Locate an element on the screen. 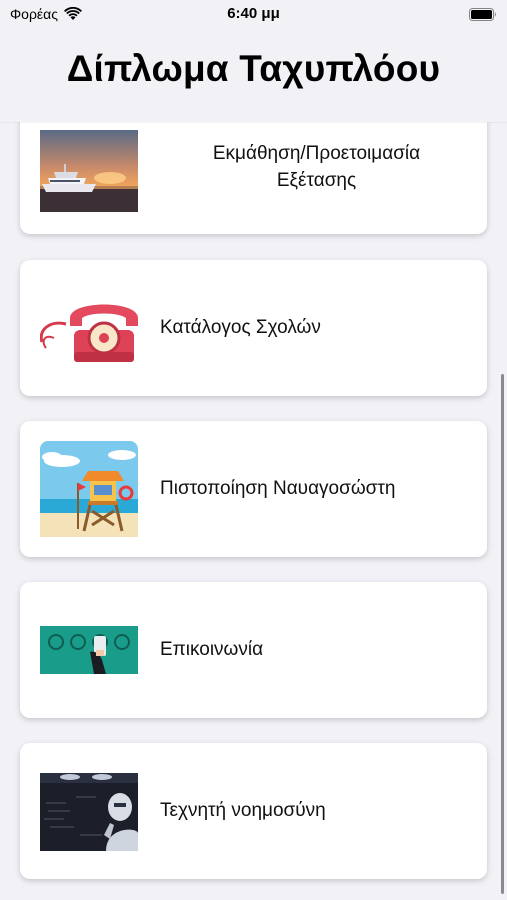  menu-item-label: Τεχνητή νοημοσύνη is located at coordinates (243, 810).